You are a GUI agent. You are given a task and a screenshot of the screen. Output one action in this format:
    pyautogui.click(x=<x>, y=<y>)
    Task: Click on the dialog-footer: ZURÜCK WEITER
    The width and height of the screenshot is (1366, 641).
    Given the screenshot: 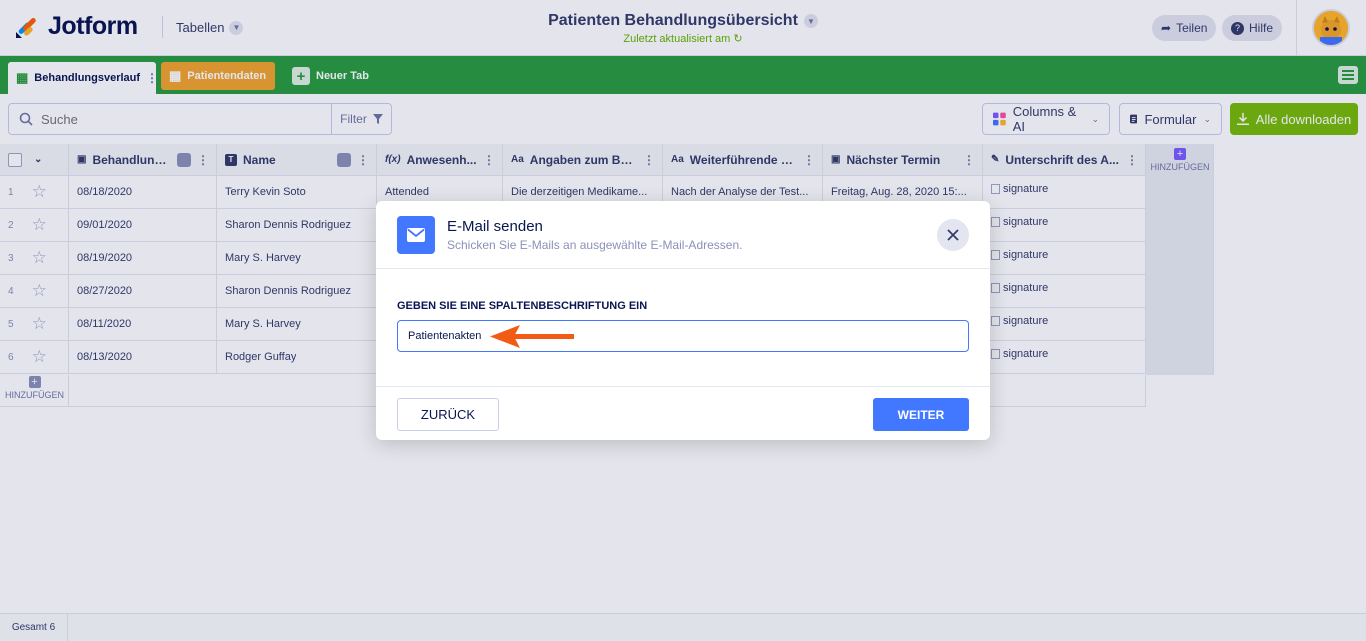 What is the action you would take?
    pyautogui.click(x=683, y=413)
    